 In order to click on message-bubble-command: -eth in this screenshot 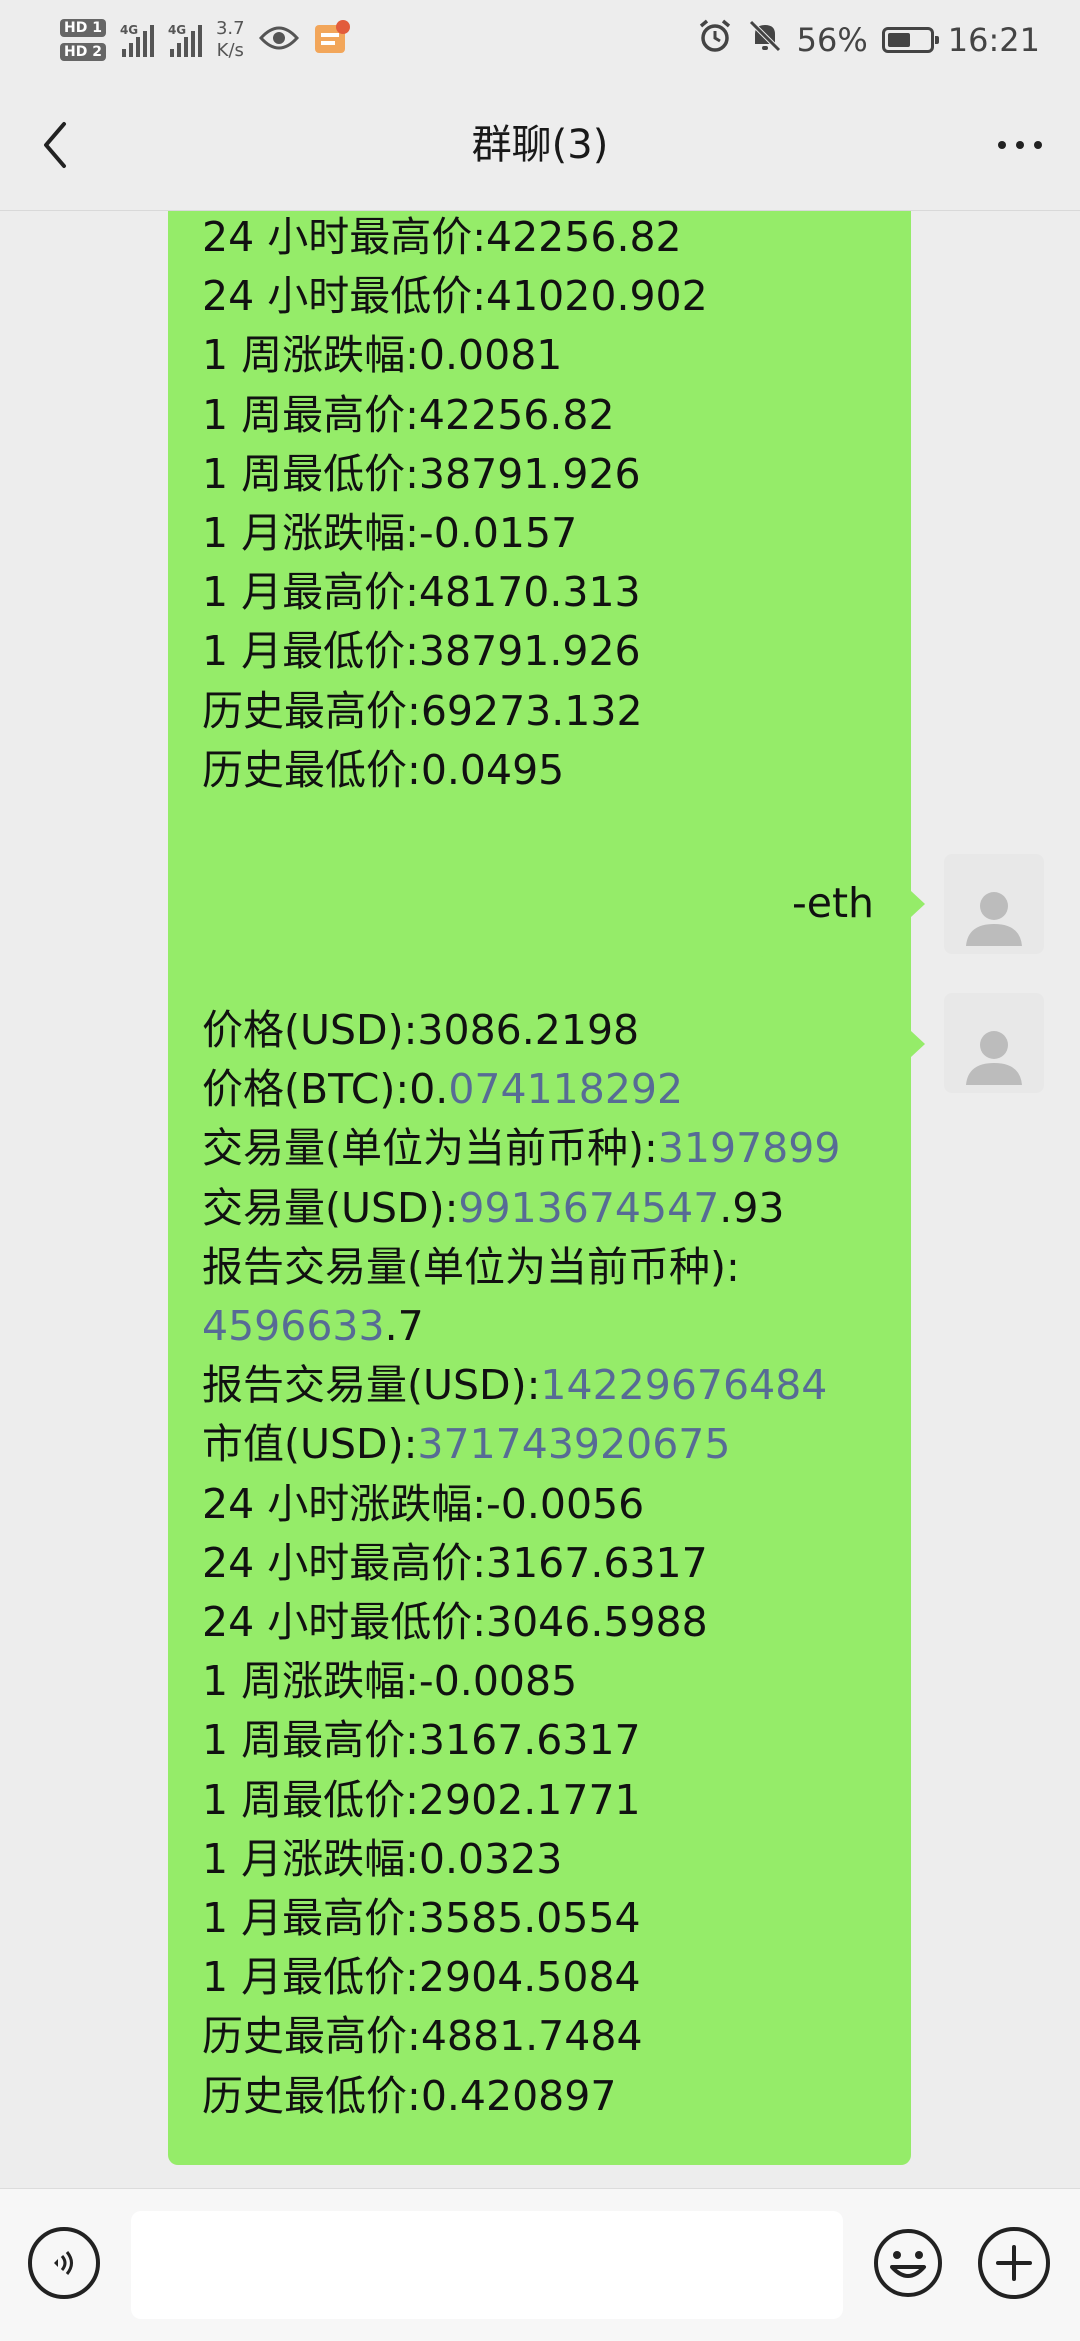, I will do `click(833, 904)`.